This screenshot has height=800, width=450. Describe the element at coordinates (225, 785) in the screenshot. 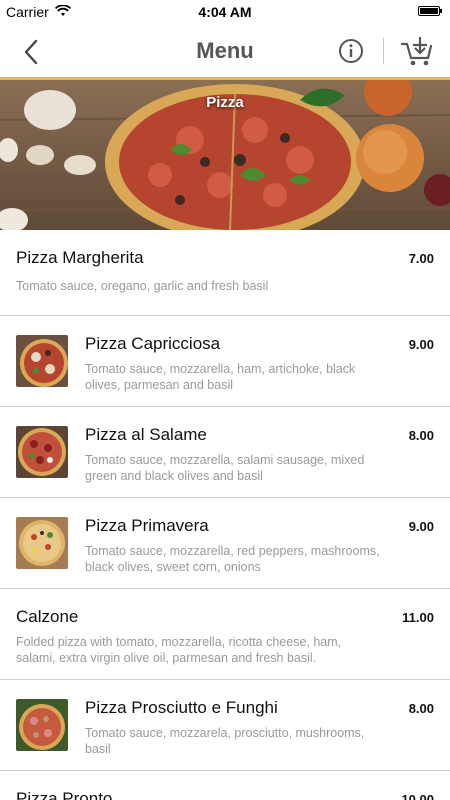

I see `menu-item: Pizza Pronto 10.00` at that location.